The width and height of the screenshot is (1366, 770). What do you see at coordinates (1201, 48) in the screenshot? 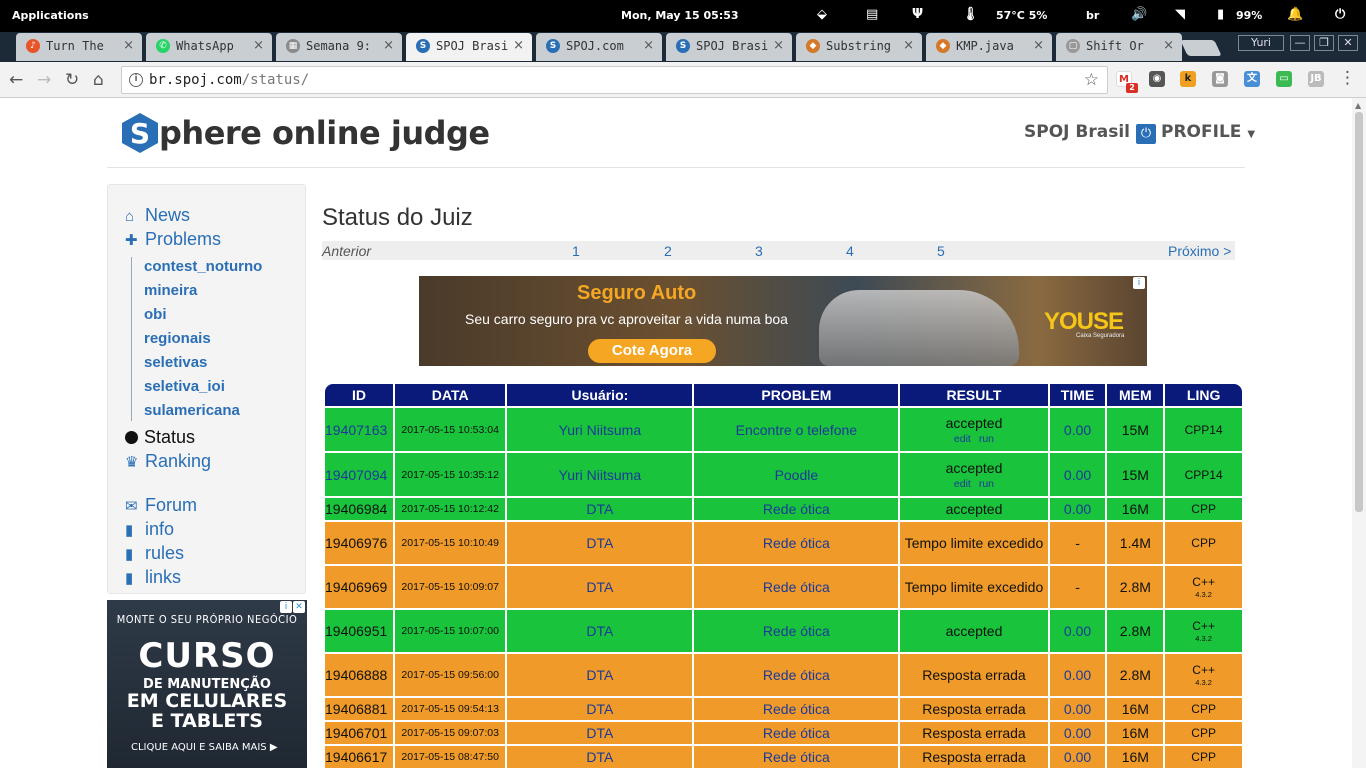
I see `new-tab-button` at bounding box center [1201, 48].